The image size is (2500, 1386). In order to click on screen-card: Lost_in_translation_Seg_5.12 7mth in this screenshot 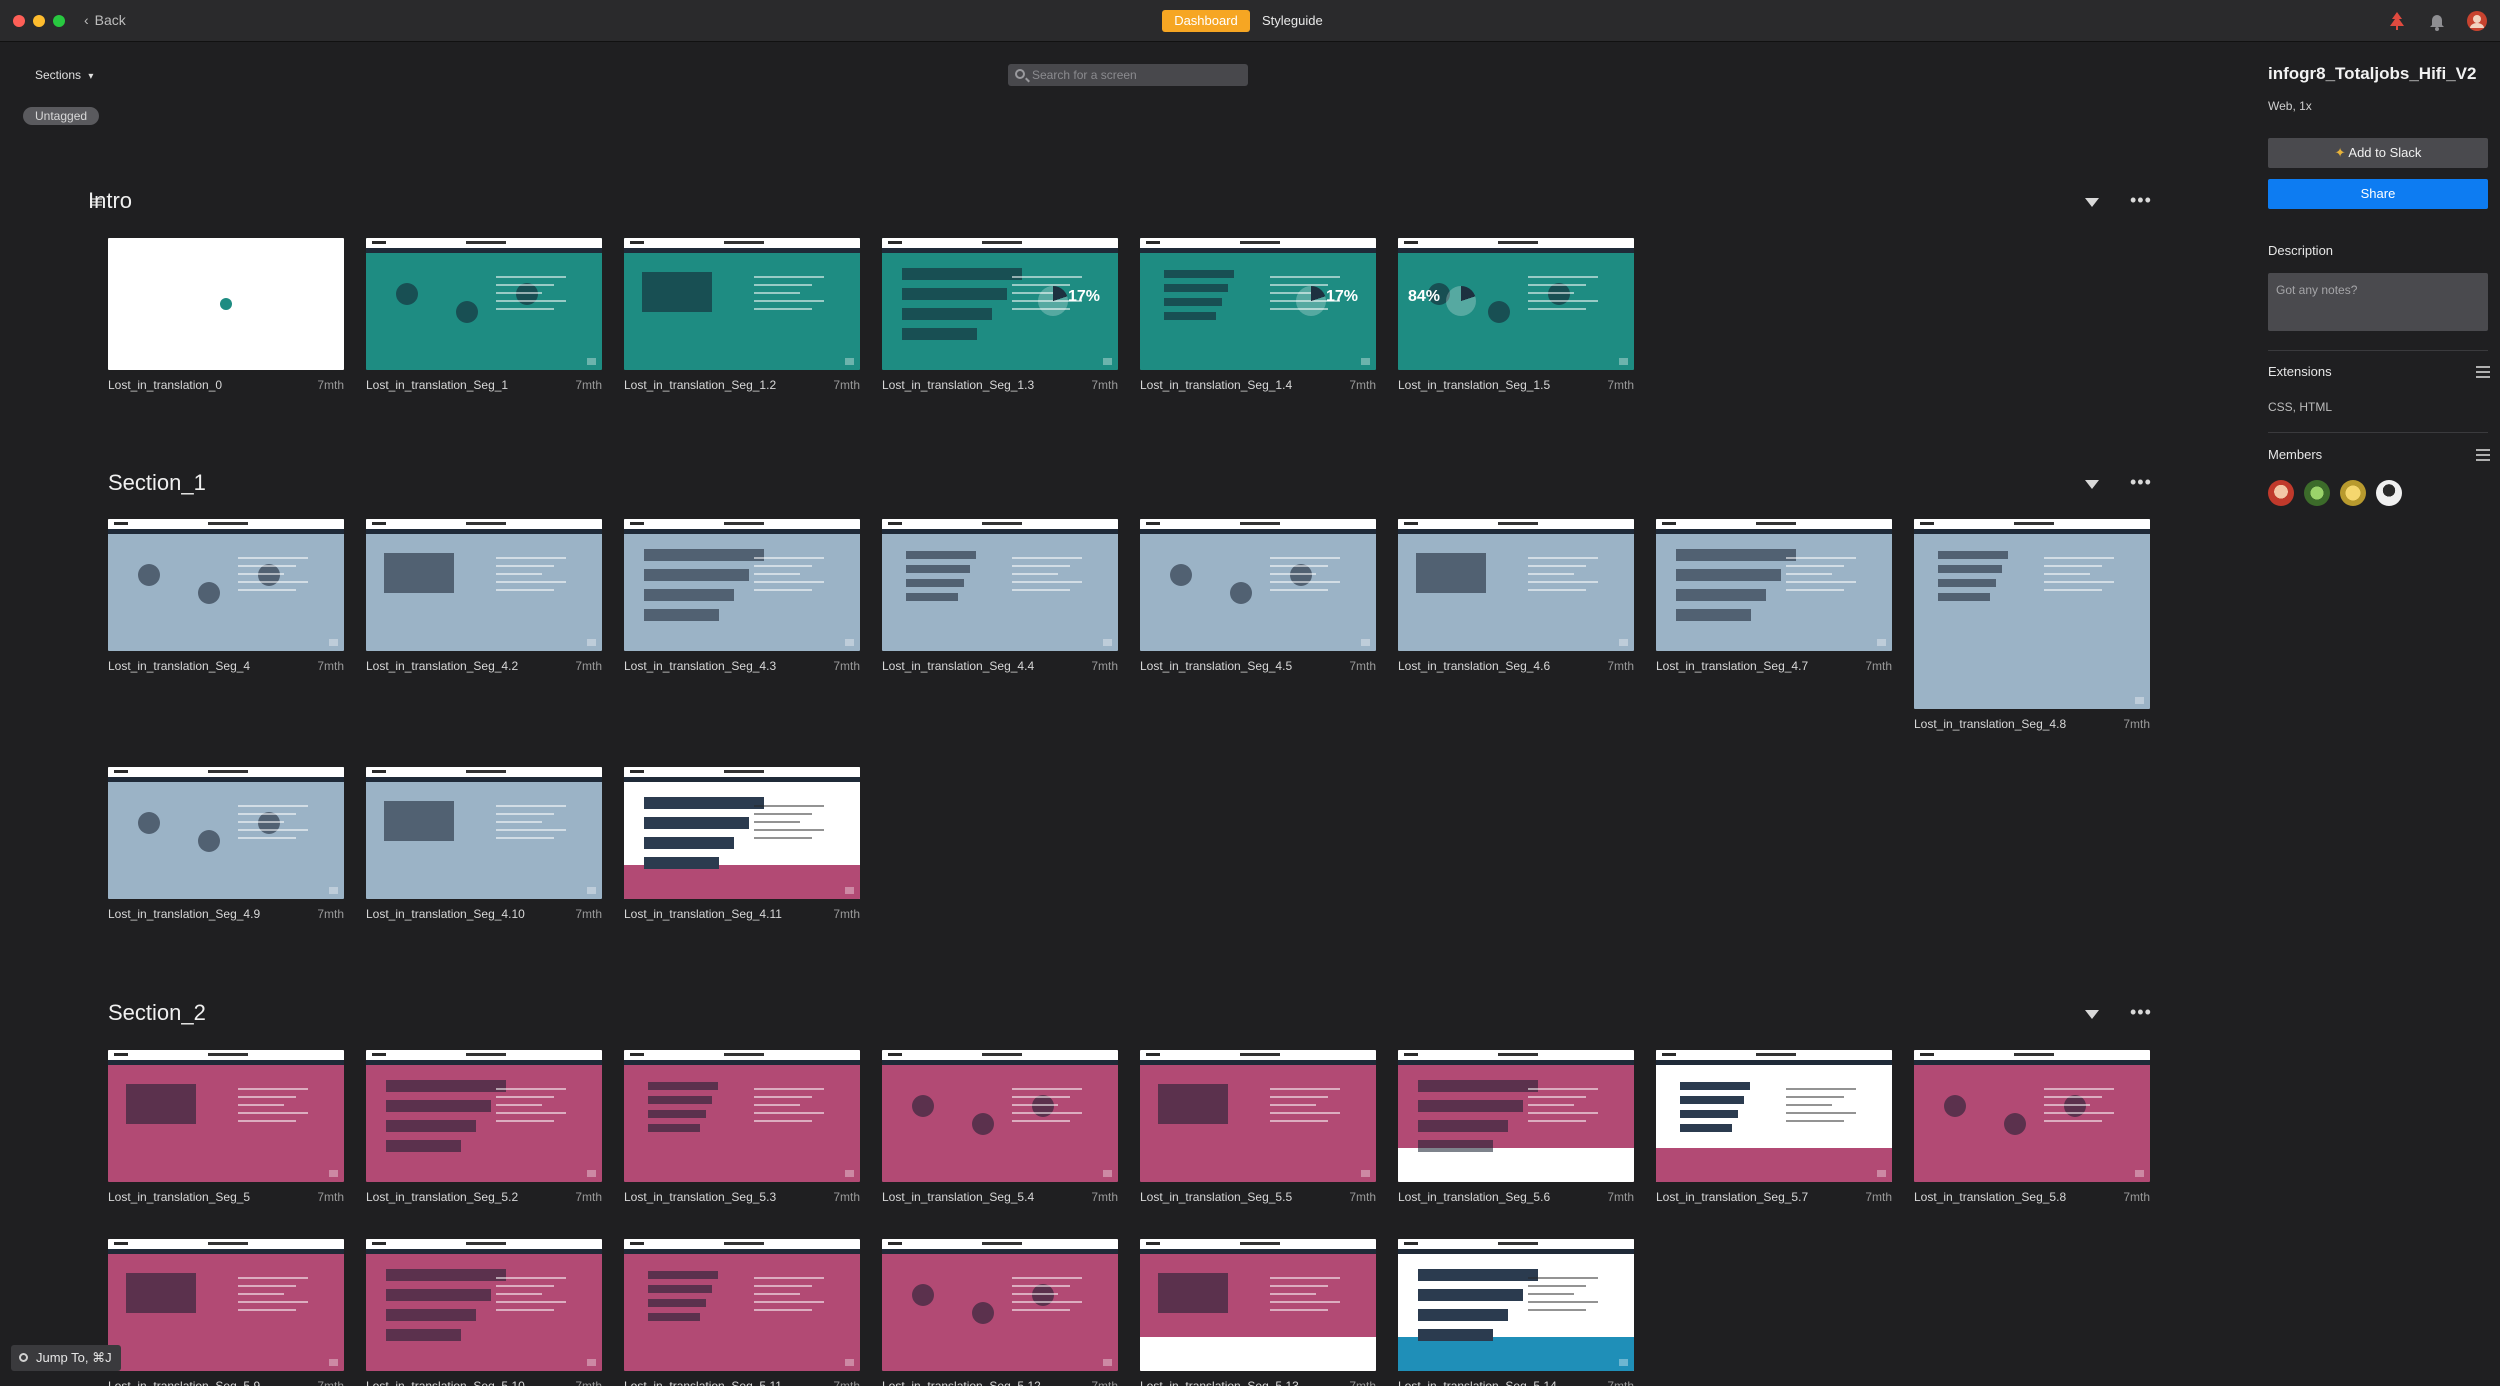, I will do `click(1000, 1312)`.